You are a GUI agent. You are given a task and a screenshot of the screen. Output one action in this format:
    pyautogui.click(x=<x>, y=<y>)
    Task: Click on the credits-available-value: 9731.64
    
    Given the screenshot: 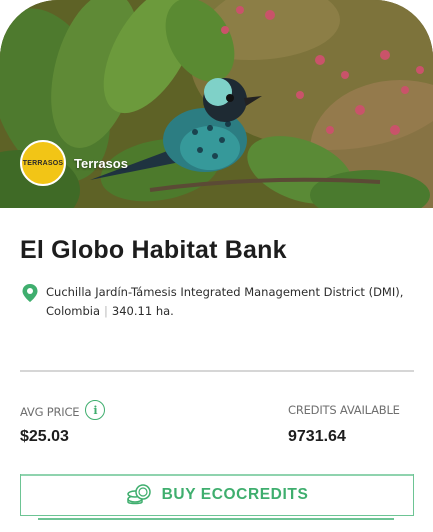 What is the action you would take?
    pyautogui.click(x=317, y=436)
    